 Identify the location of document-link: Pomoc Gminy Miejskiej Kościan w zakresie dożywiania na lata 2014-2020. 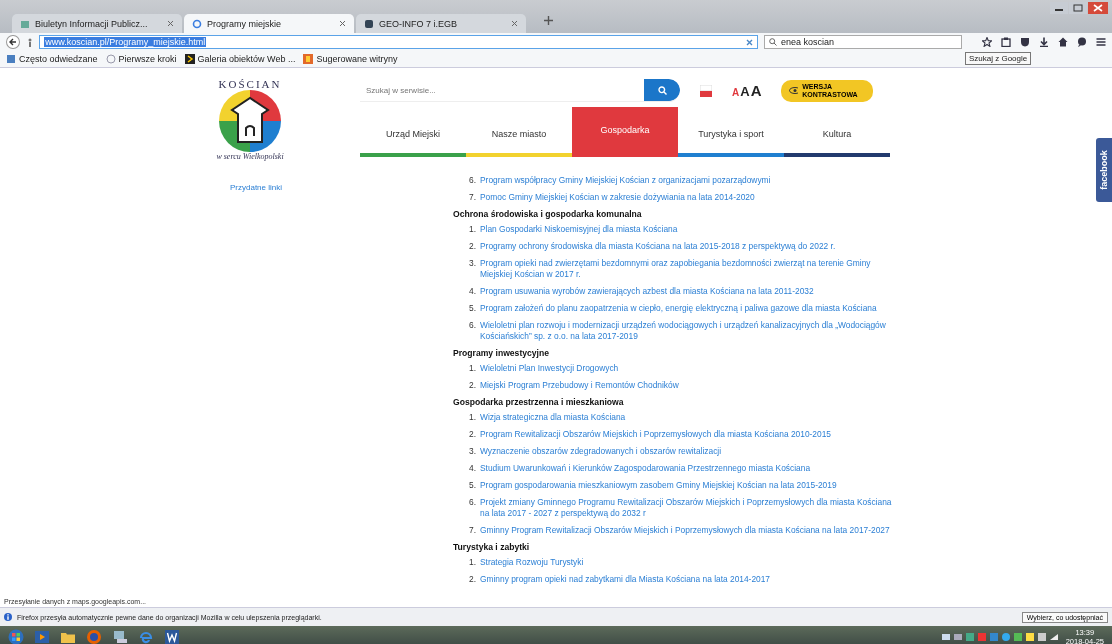
(617, 197).